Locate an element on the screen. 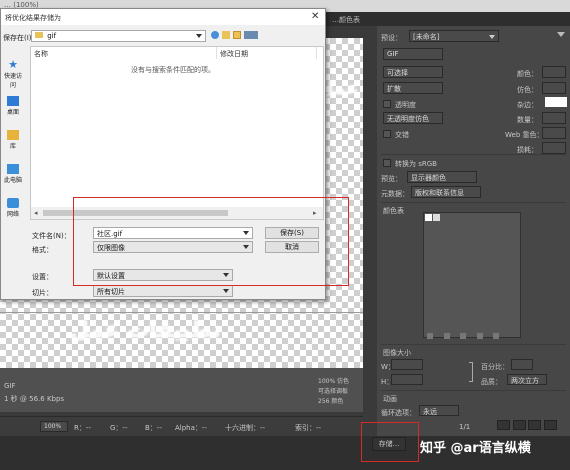  dialog-title-bar: 将优化结果存储为 ✕ is located at coordinates (163, 17).